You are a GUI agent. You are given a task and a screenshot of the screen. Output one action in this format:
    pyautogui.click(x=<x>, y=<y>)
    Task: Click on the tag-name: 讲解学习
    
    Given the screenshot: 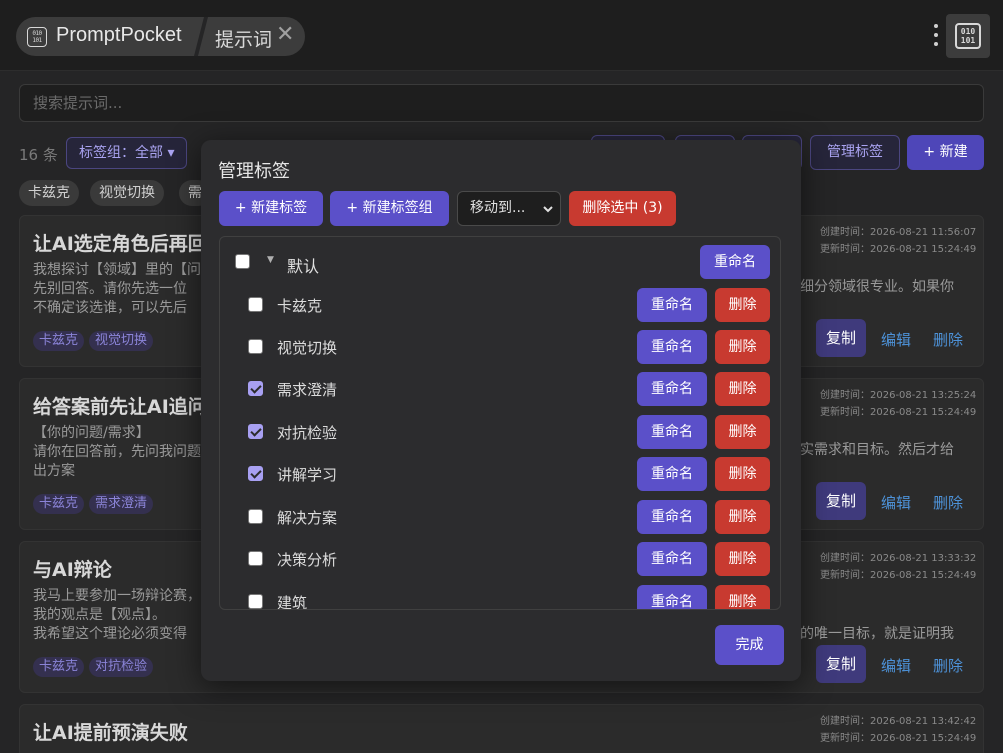 What is the action you would take?
    pyautogui.click(x=307, y=475)
    